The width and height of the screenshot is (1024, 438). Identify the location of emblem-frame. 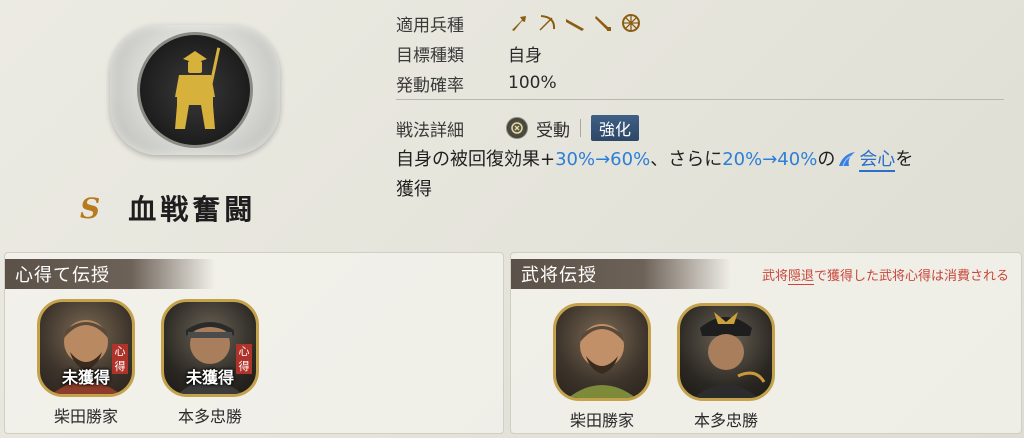
(195, 90).